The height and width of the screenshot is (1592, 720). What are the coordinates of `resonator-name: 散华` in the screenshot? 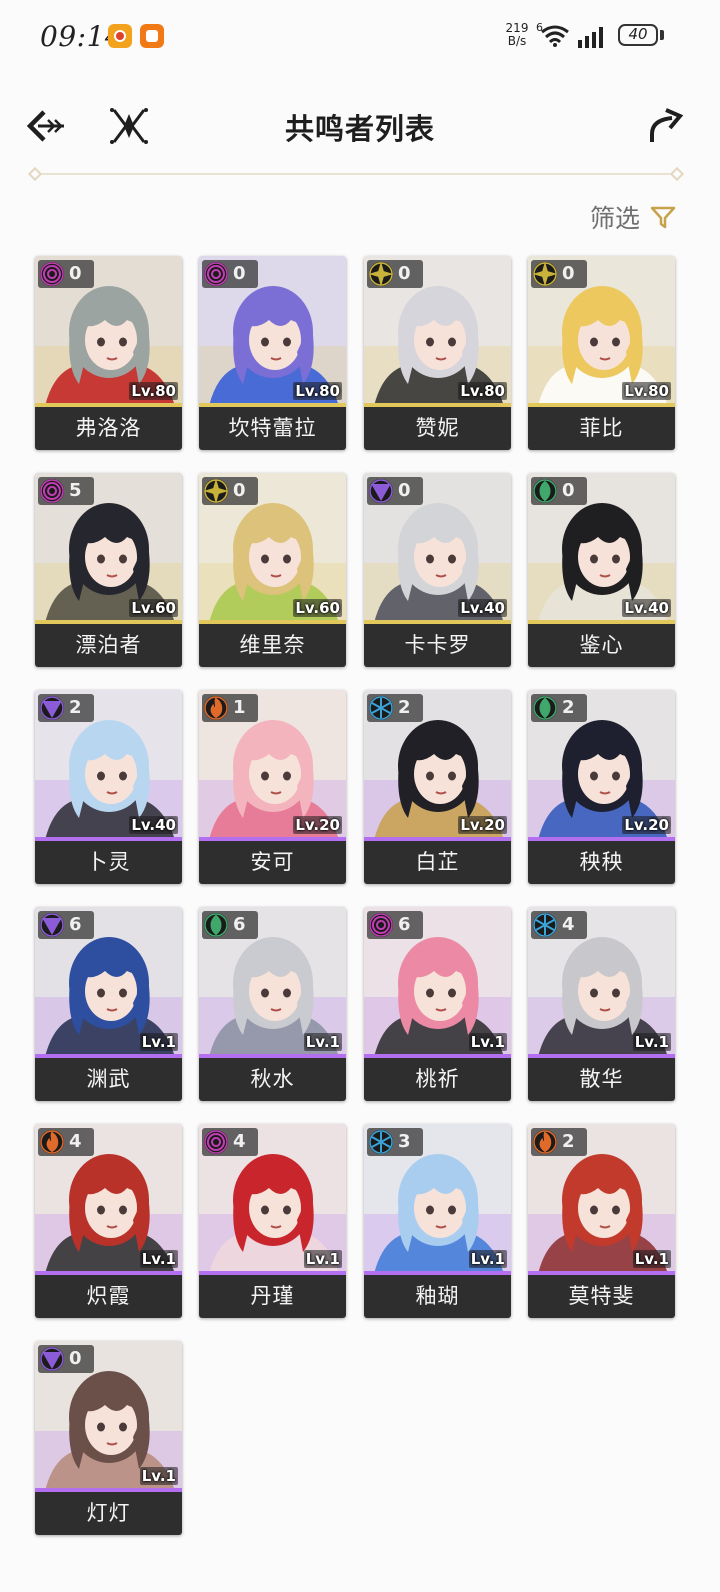 It's located at (601, 1079).